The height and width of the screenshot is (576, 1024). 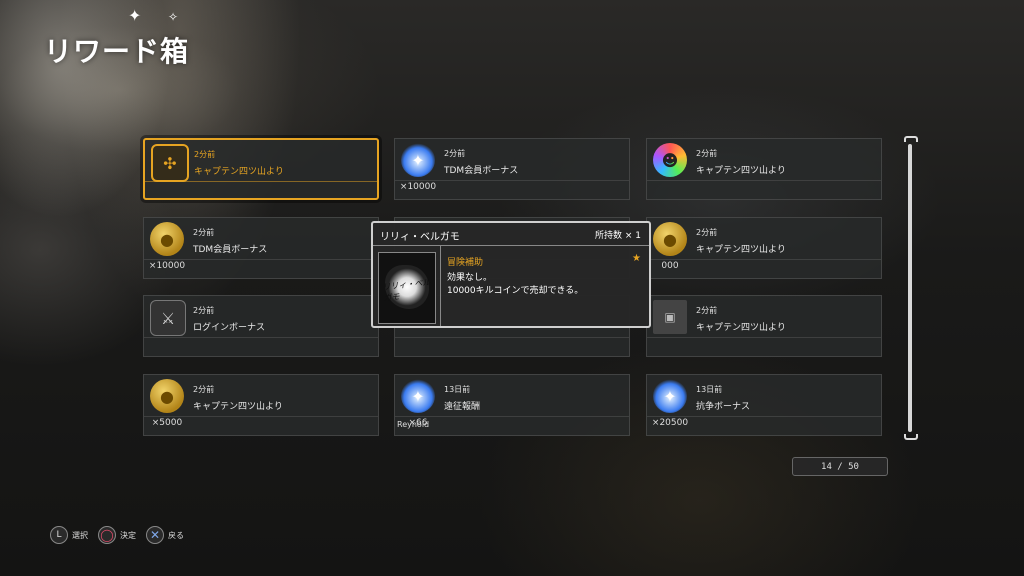 What do you see at coordinates (155, 535) in the screenshot?
I see `cross-button-icon: ✕` at bounding box center [155, 535].